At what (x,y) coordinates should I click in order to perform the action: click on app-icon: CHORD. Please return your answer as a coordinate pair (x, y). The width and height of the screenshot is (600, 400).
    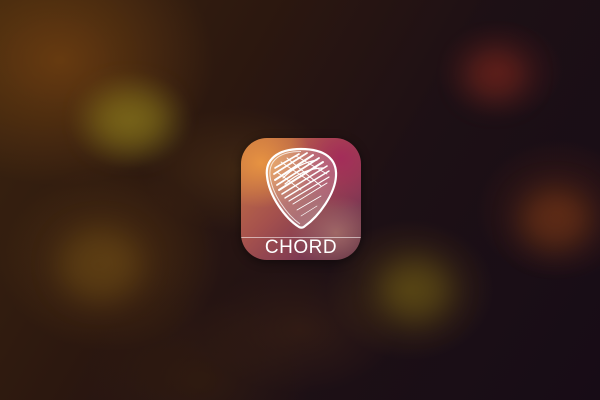
    Looking at the image, I should click on (301, 199).